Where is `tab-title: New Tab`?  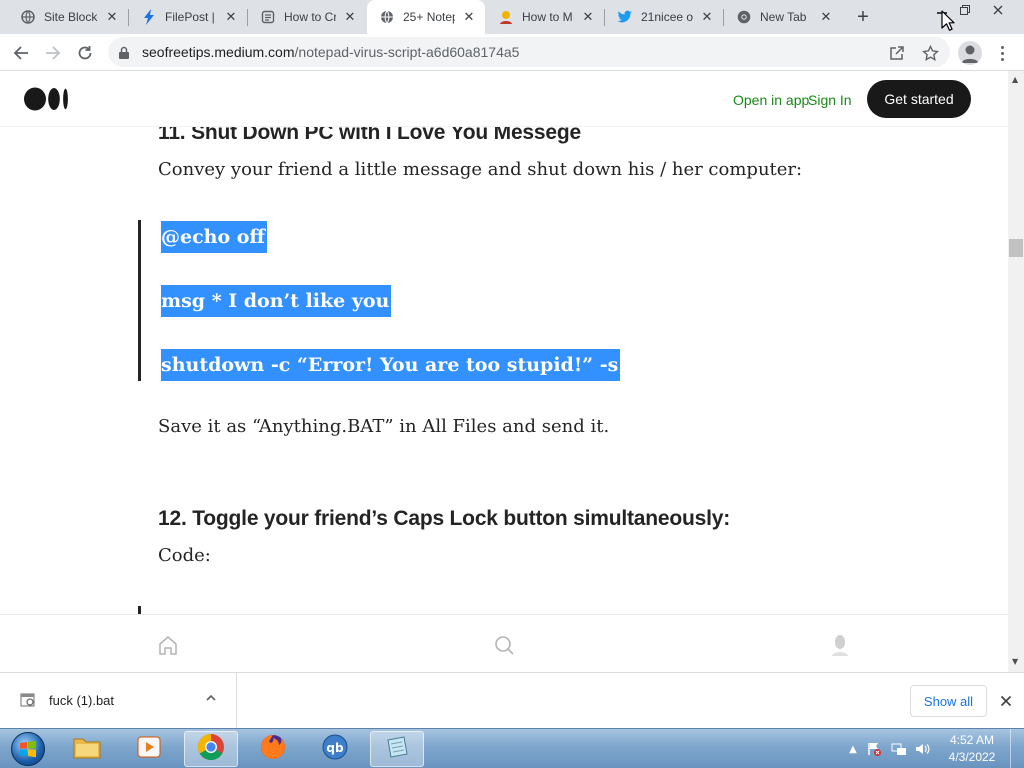 tab-title: New Tab is located at coordinates (783, 17).